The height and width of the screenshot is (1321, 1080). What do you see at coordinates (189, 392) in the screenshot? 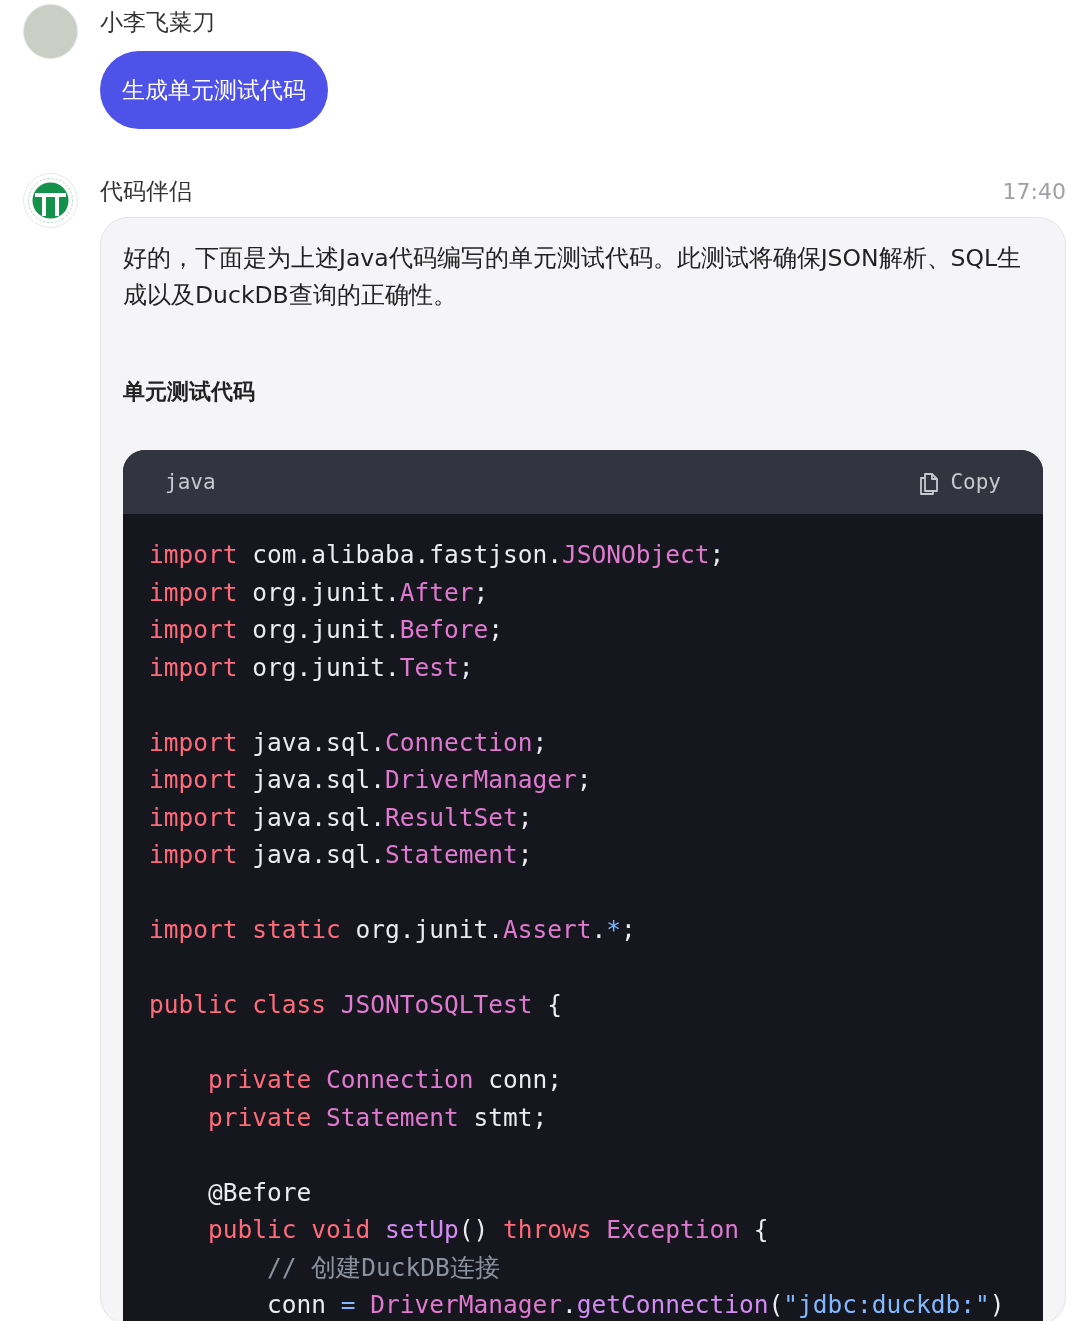
I see `section-heading: 单元测试代码` at bounding box center [189, 392].